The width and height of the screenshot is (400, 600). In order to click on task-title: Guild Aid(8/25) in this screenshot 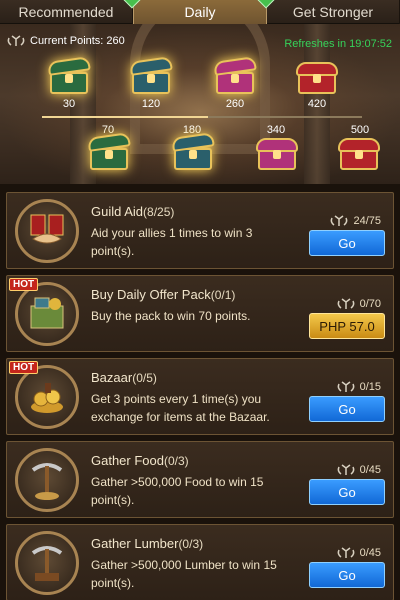, I will do `click(132, 211)`.